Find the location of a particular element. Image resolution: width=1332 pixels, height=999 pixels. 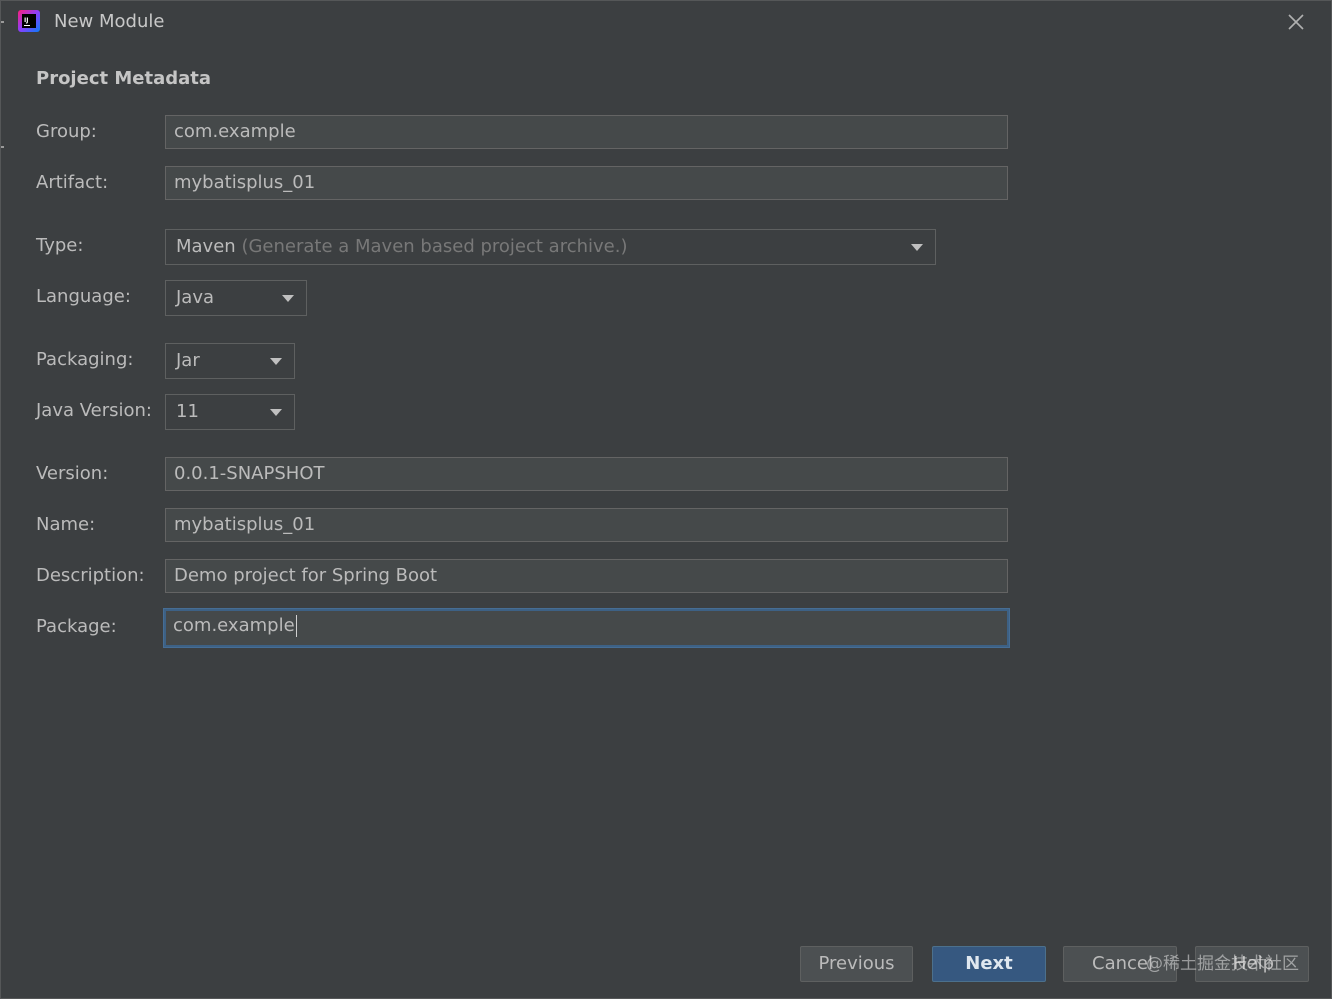

language-value: Java is located at coordinates (195, 297).